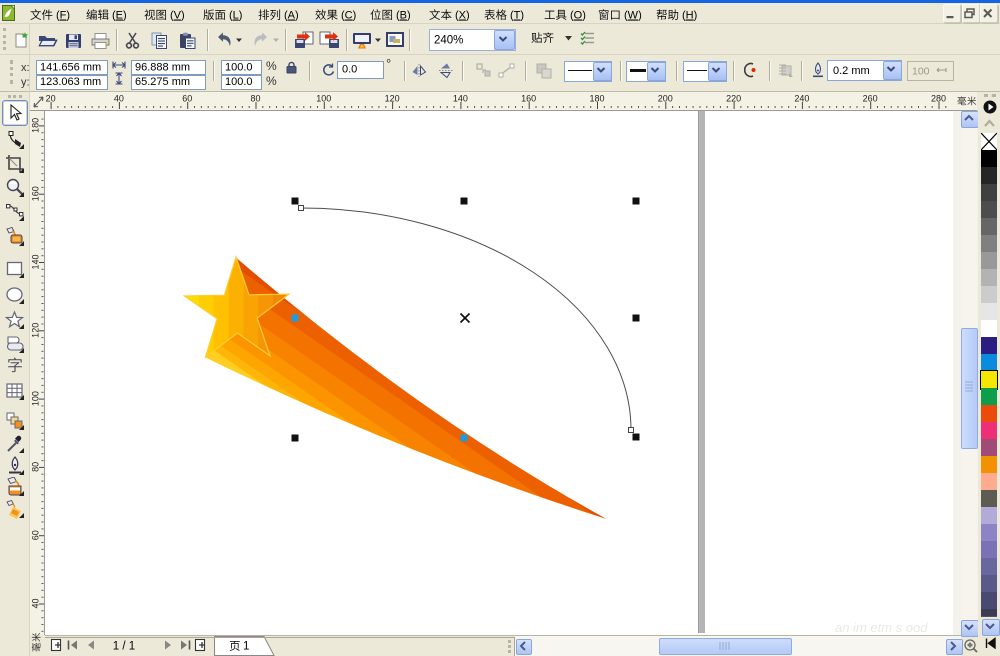 This screenshot has width=1000, height=656. I want to click on svg-text: (V), so click(177, 16).